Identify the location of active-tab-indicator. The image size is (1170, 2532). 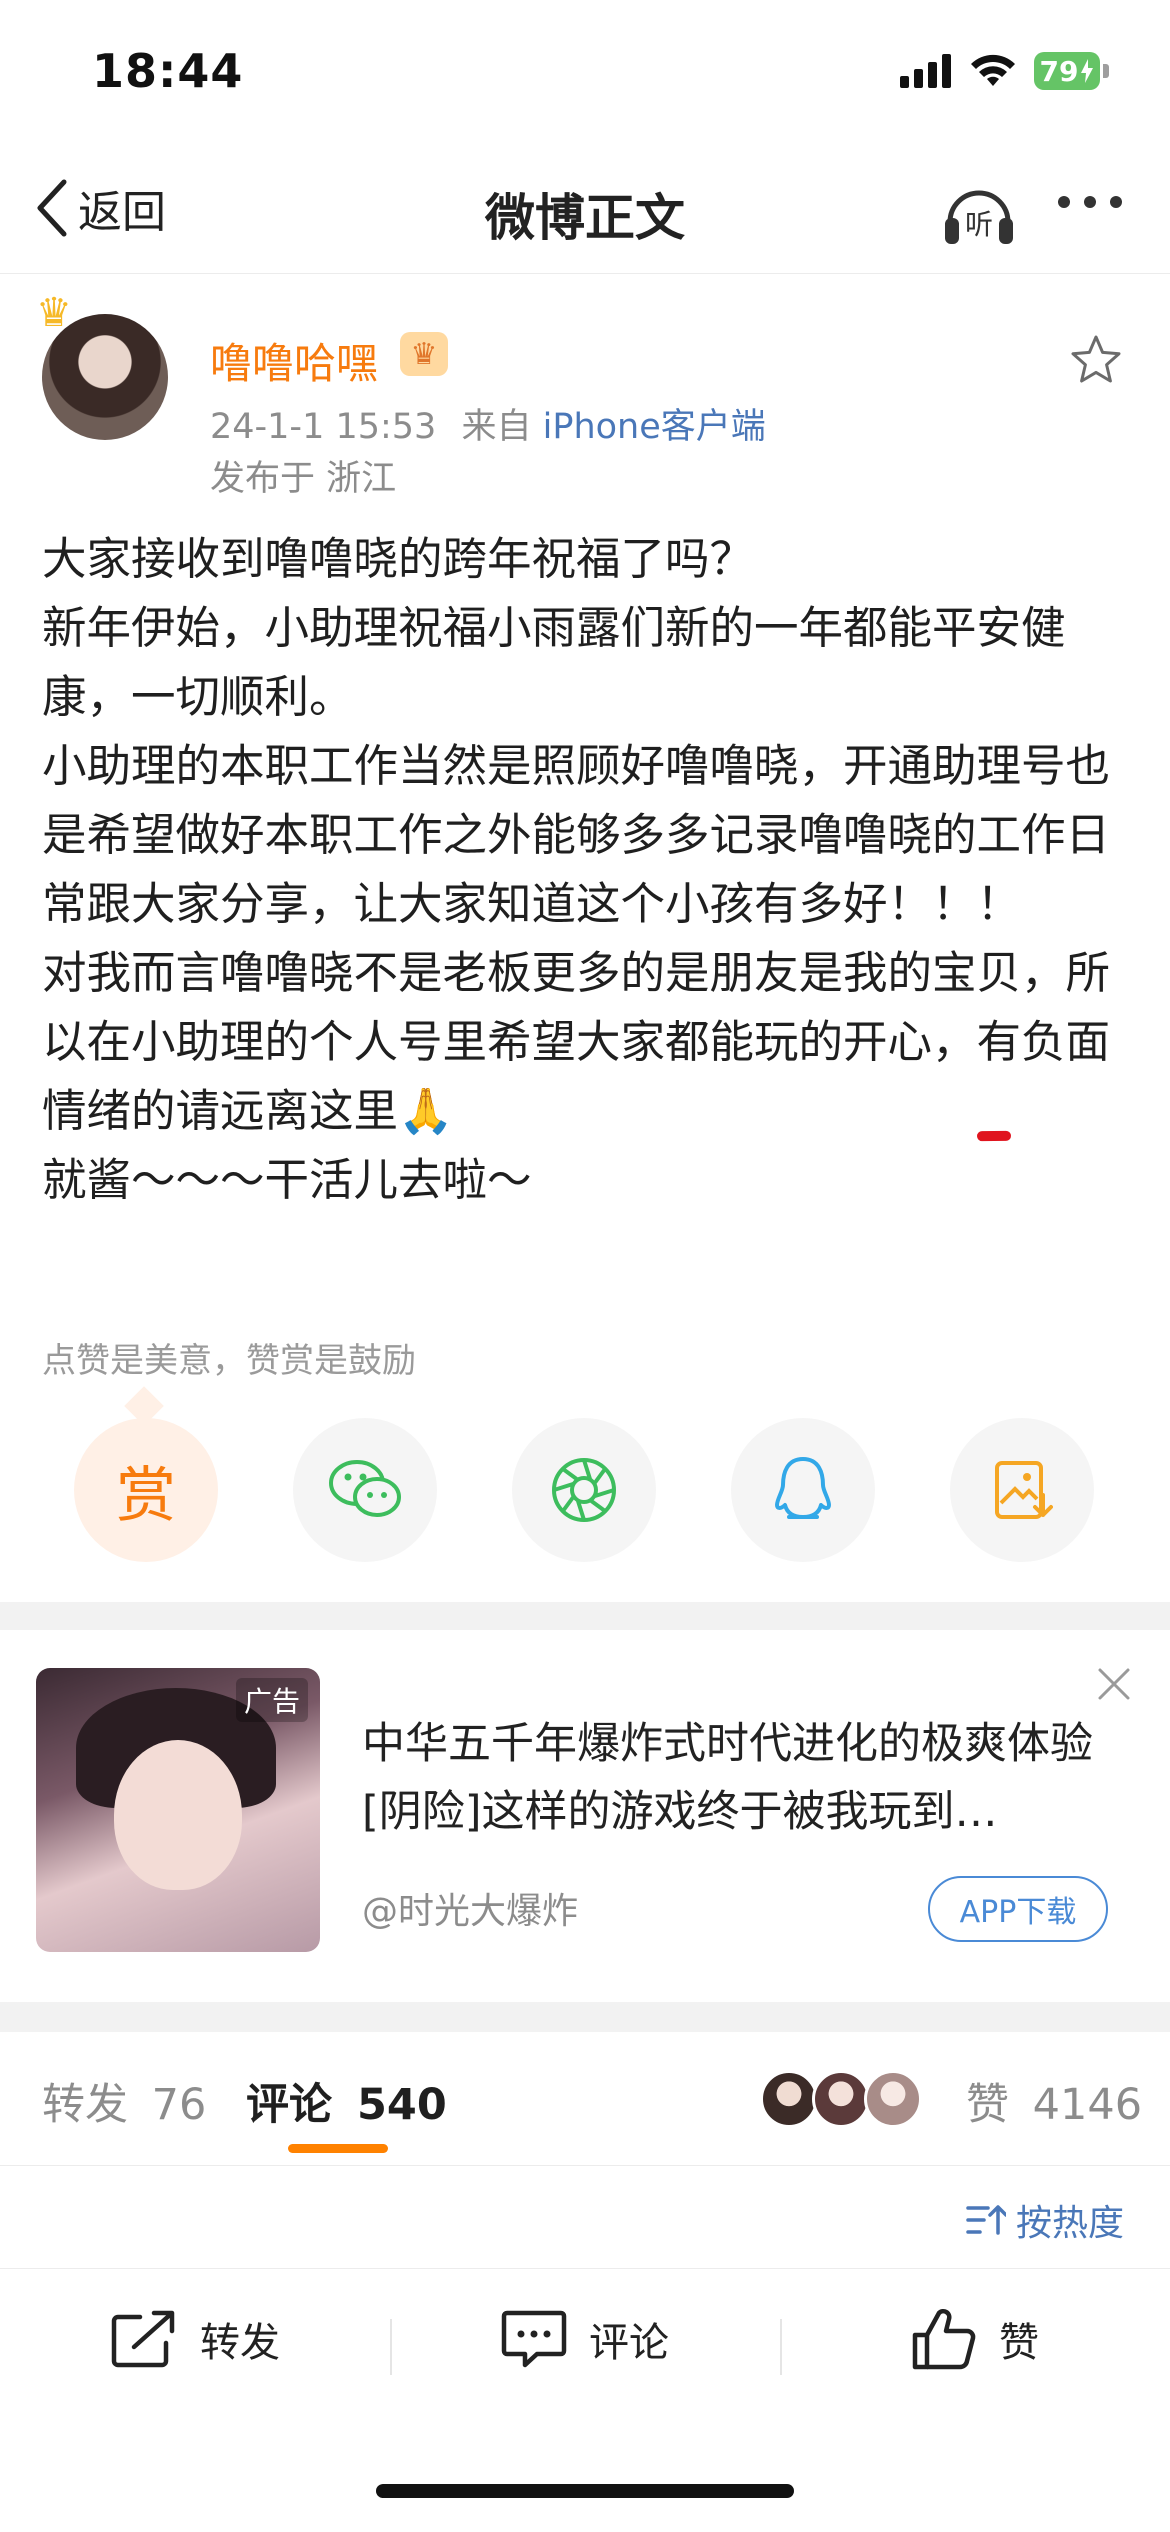
(338, 2148).